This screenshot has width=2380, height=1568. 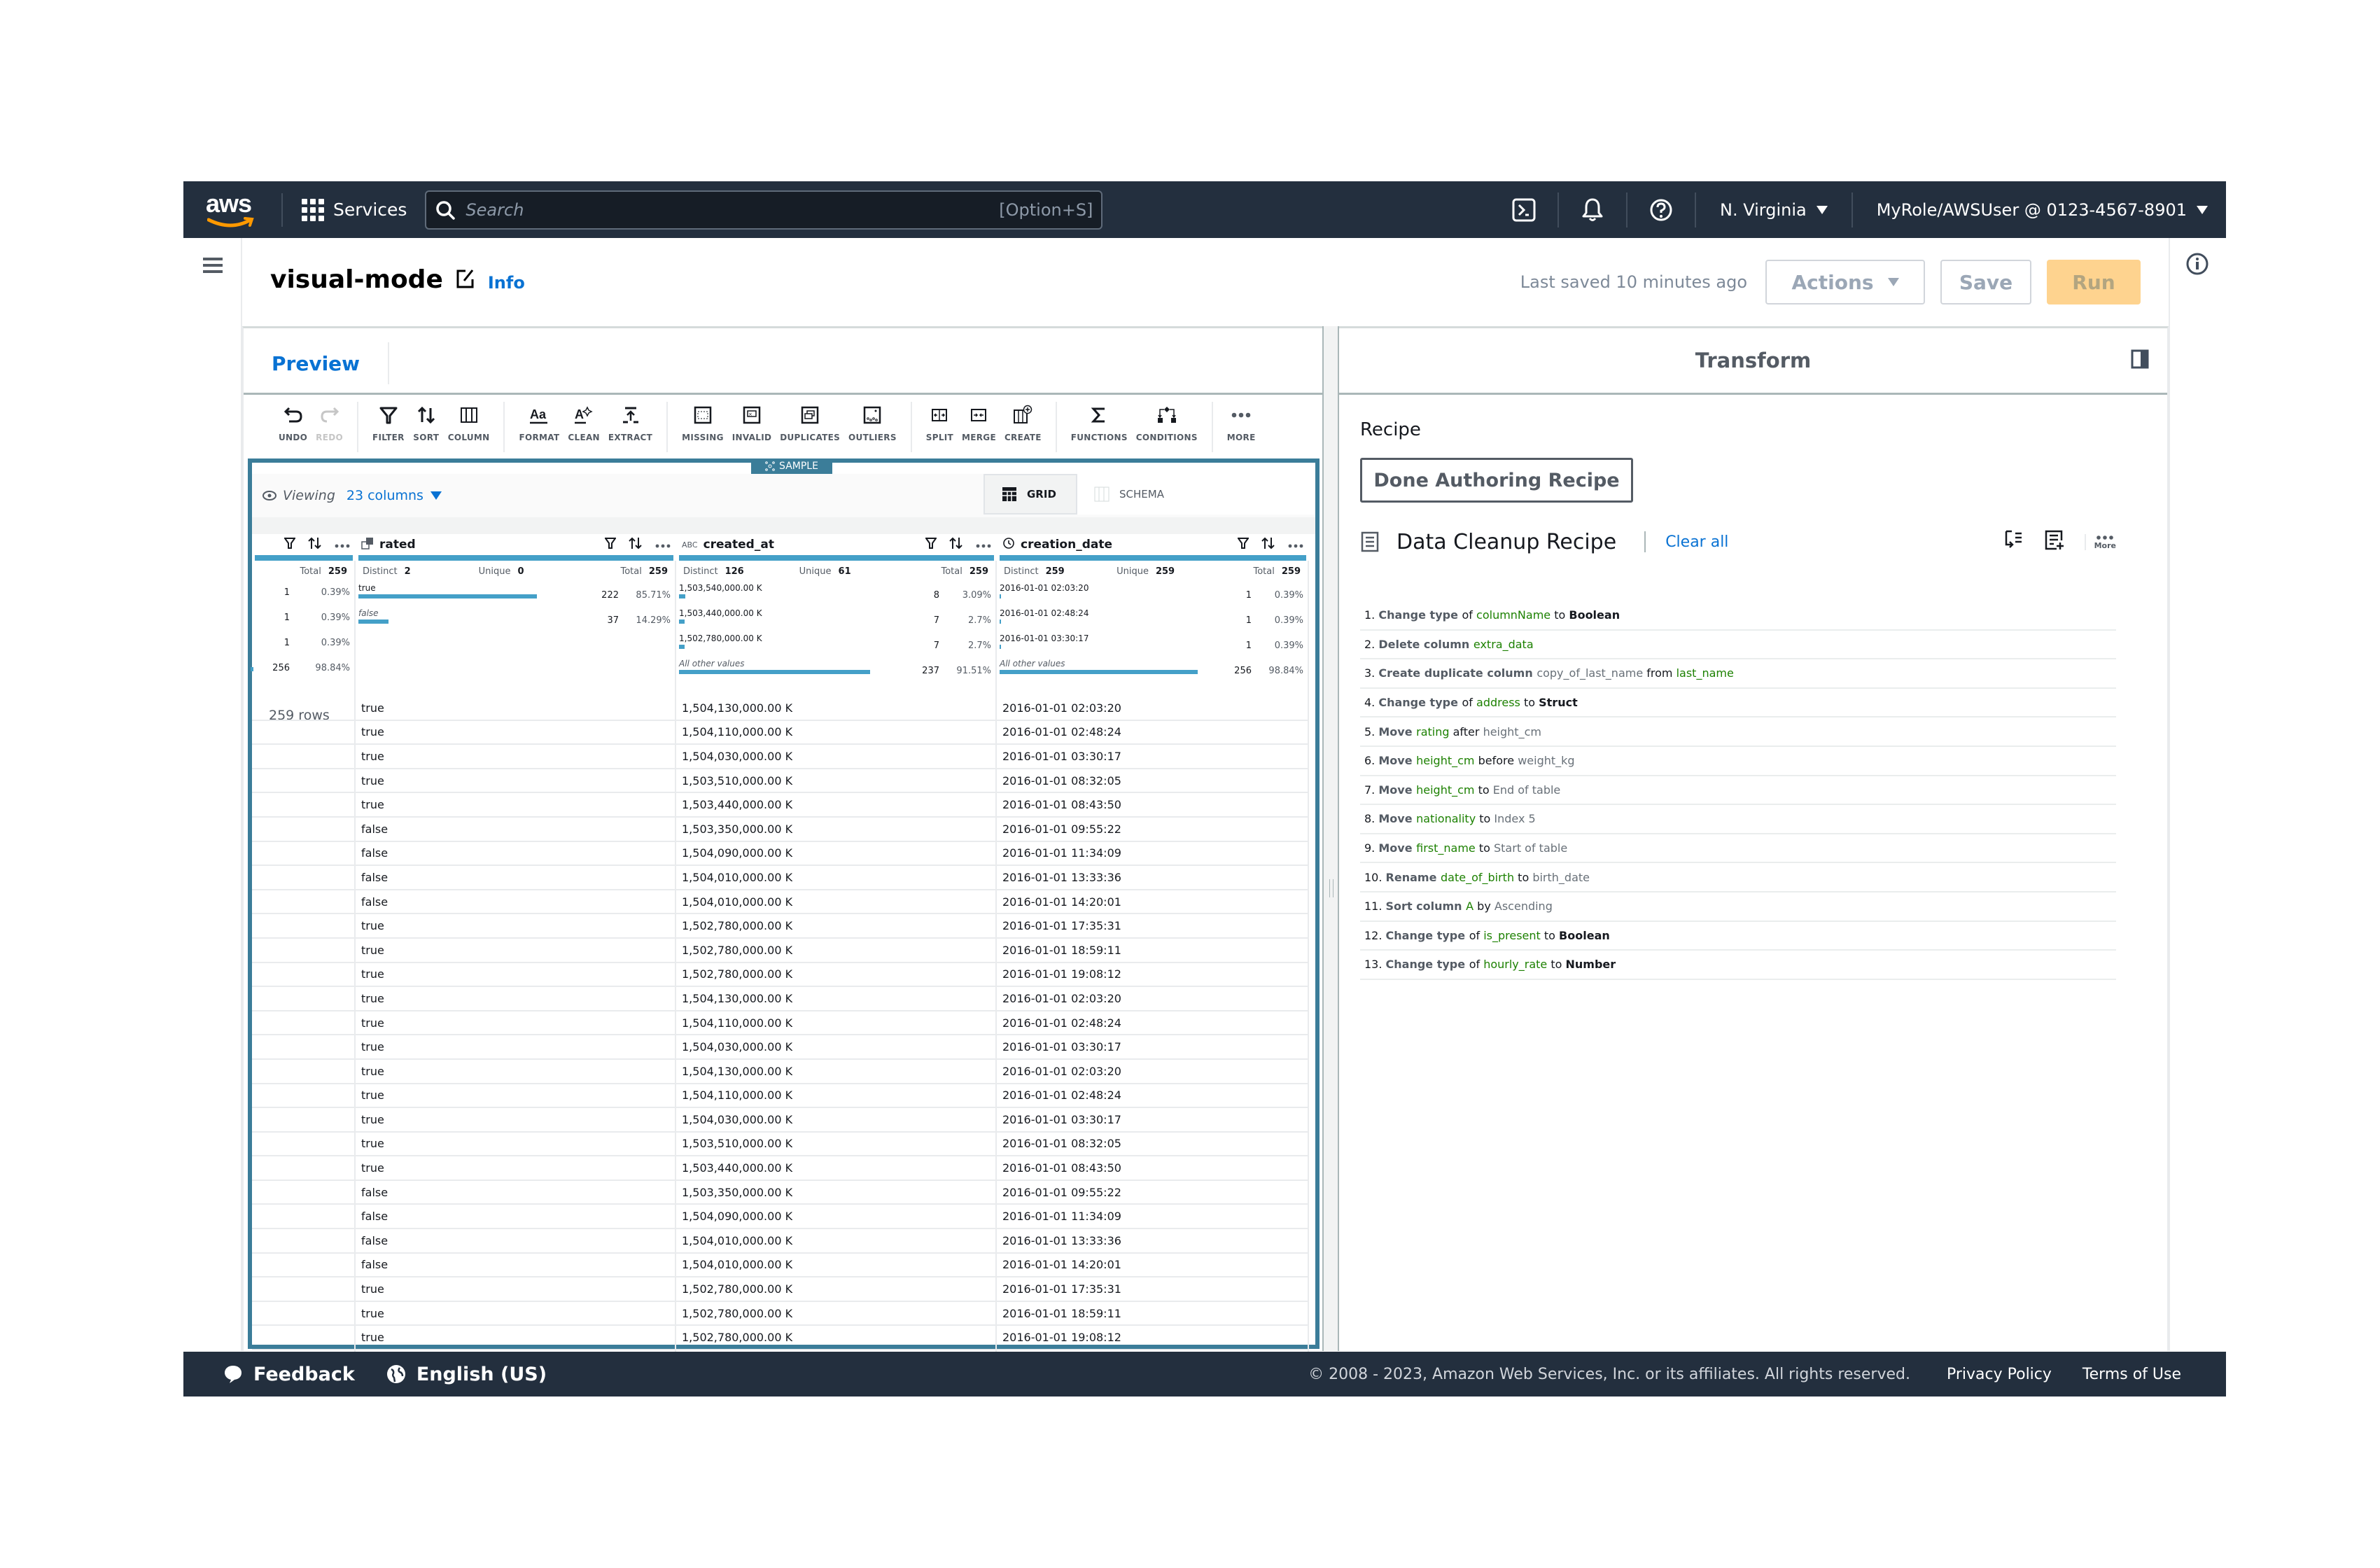 I want to click on notifications-button, so click(x=1593, y=209).